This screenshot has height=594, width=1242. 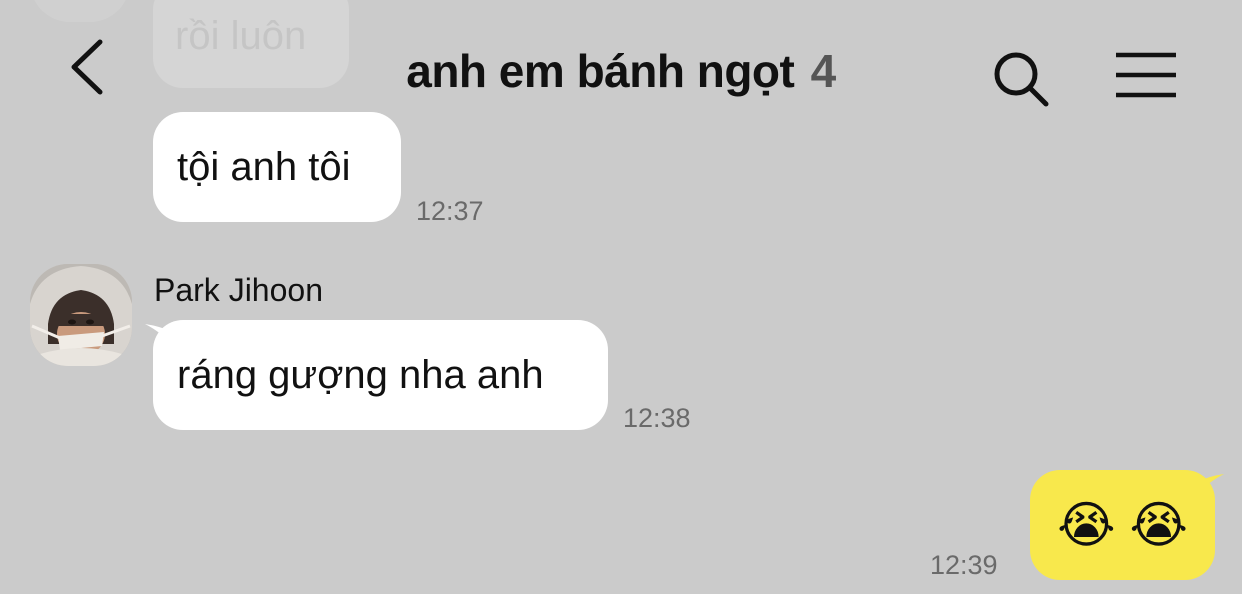 What do you see at coordinates (964, 565) in the screenshot?
I see `message-timestamp: 12:39` at bounding box center [964, 565].